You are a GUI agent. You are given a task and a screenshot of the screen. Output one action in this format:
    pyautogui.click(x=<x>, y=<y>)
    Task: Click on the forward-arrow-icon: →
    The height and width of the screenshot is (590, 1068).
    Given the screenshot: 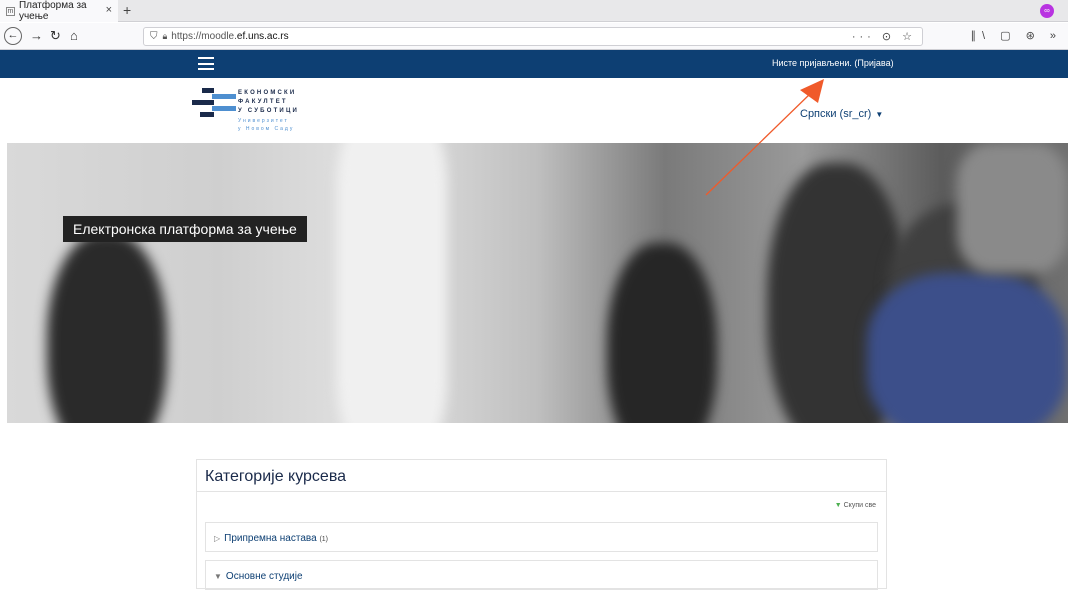 What is the action you would take?
    pyautogui.click(x=36, y=36)
    